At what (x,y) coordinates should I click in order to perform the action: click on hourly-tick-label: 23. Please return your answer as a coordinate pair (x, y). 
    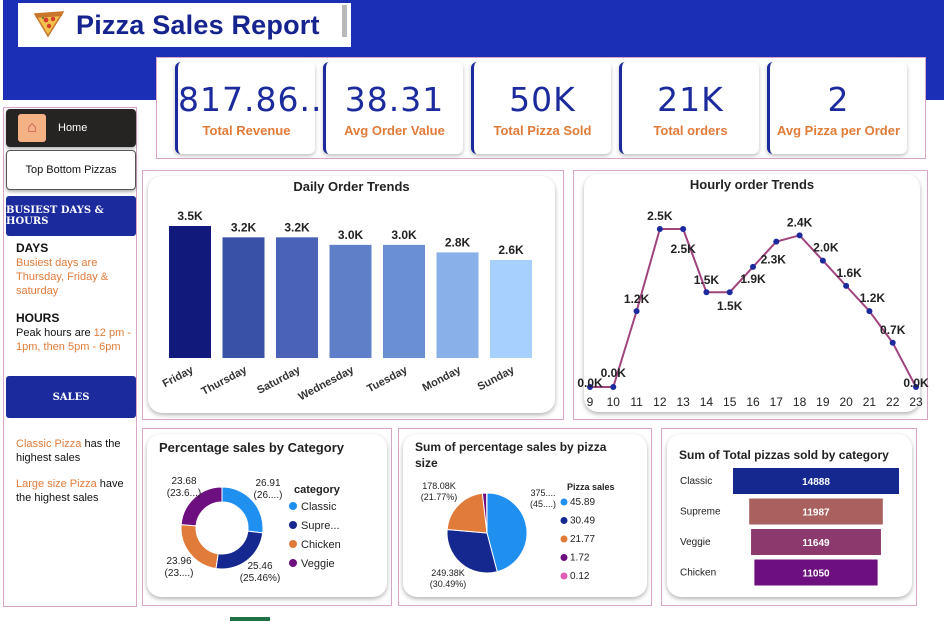
    Looking at the image, I should click on (916, 402).